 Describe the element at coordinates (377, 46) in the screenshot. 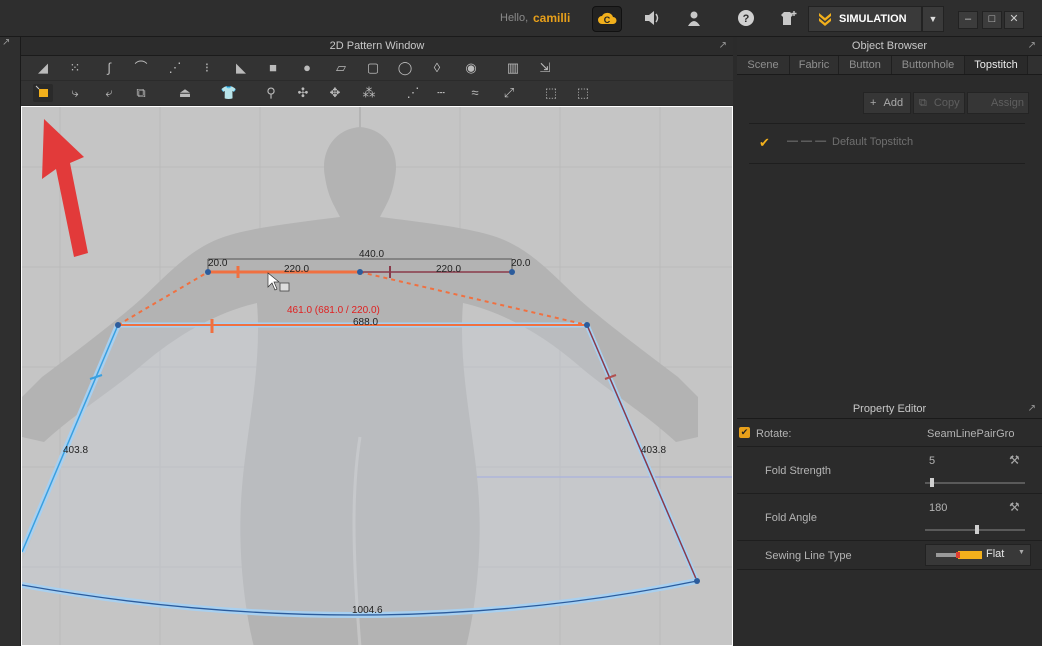

I see `pattern-window-header: 2D Pattern Window ↗` at that location.